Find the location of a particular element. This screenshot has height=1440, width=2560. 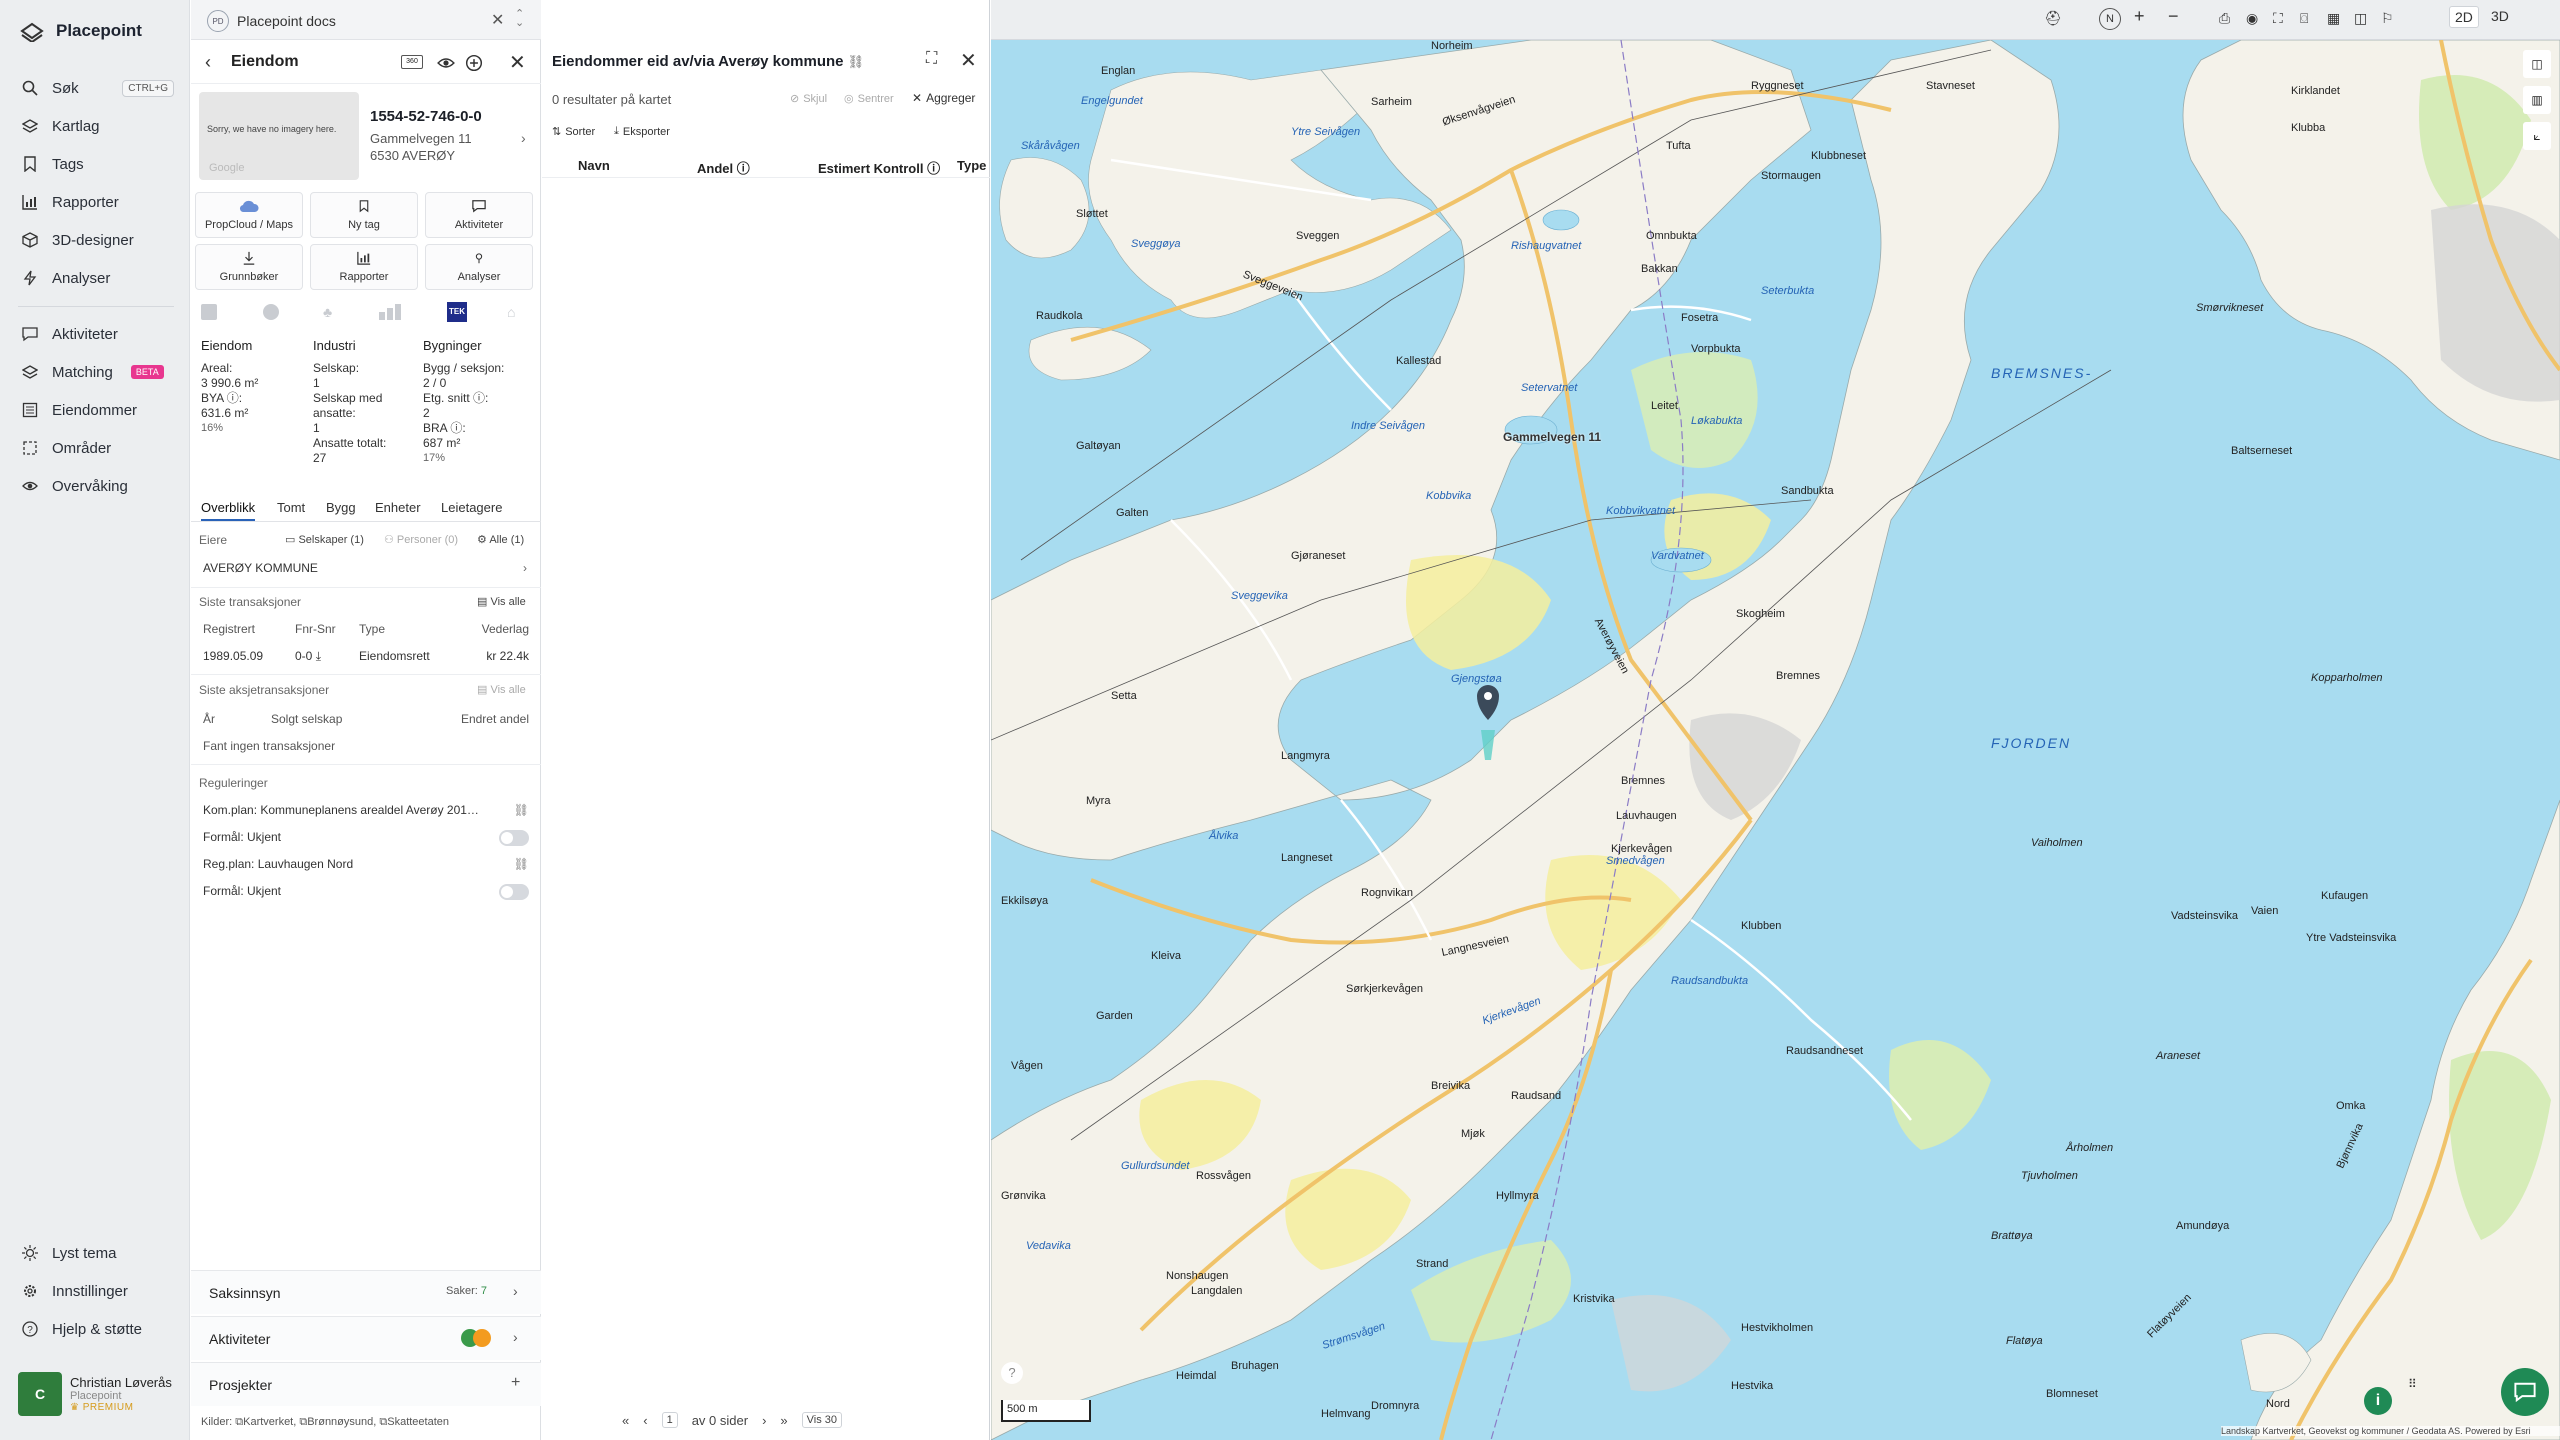

propcloud-button: PropCloud / Maps is located at coordinates (249, 215).